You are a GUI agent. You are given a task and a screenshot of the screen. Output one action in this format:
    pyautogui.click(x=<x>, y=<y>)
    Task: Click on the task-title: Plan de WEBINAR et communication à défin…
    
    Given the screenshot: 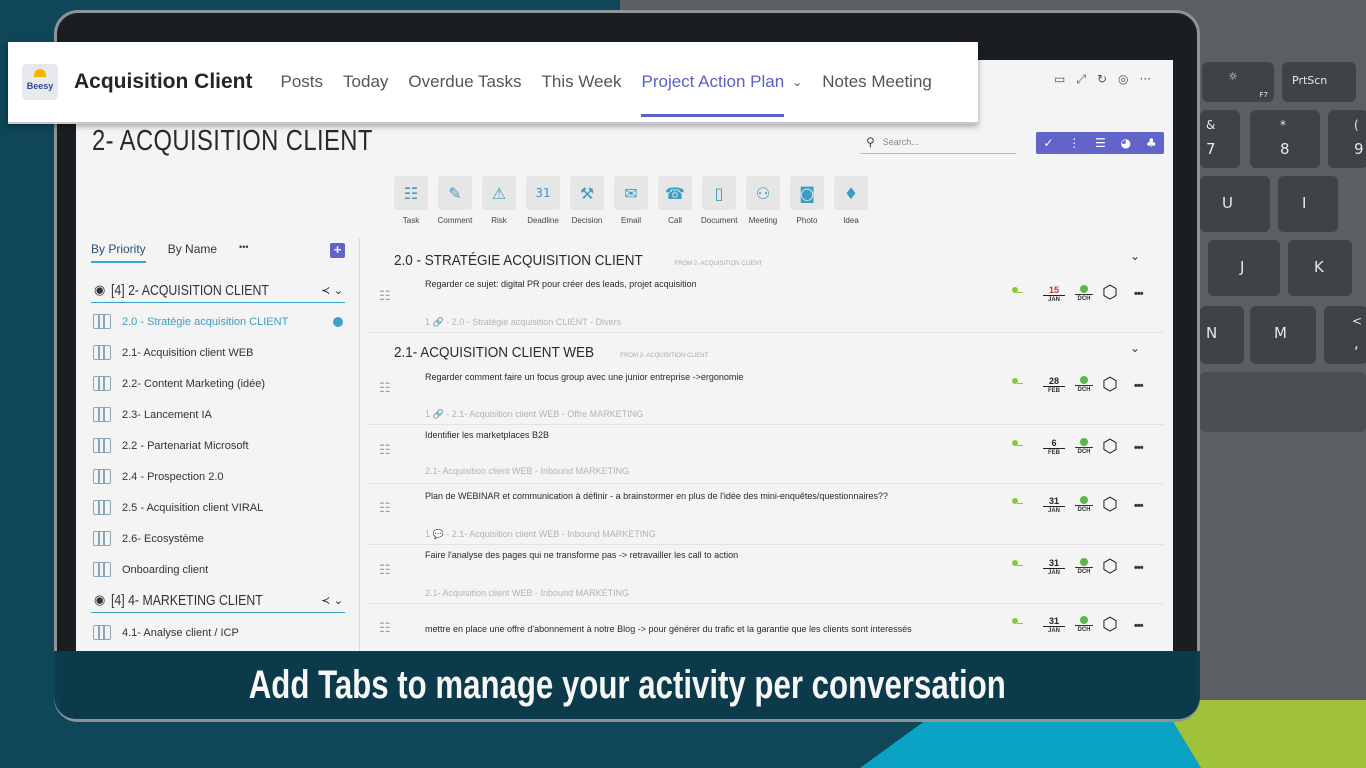 What is the action you would take?
    pyautogui.click(x=656, y=496)
    